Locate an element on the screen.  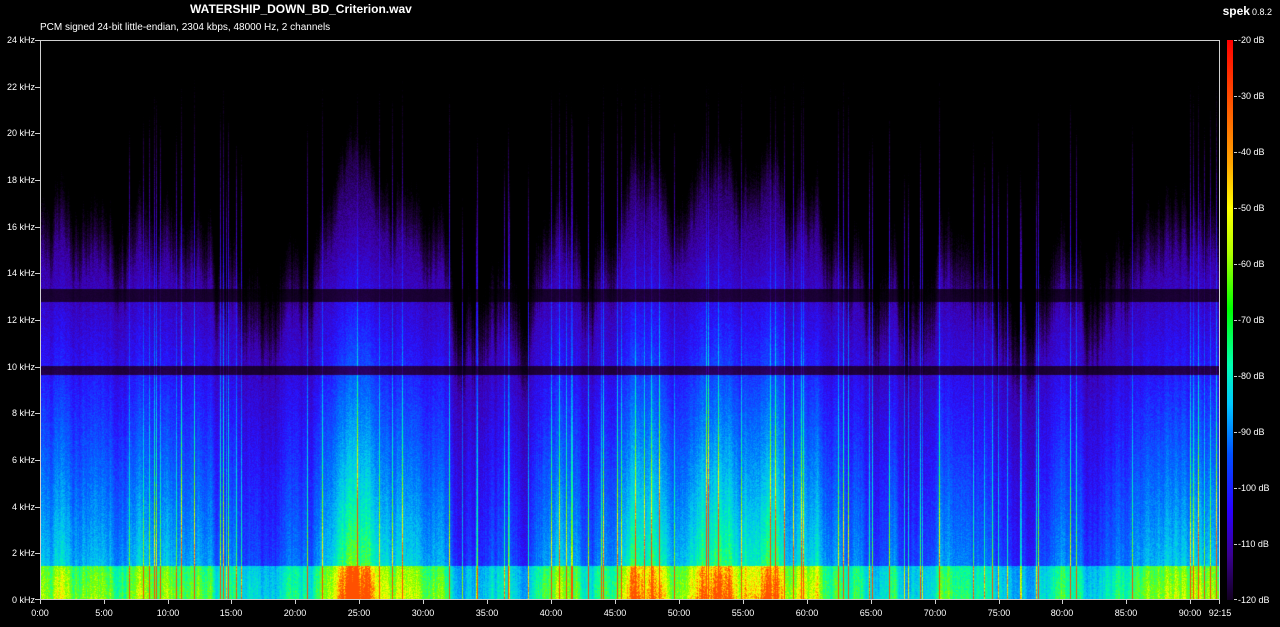
time-label: 90:00 is located at coordinates (1190, 613).